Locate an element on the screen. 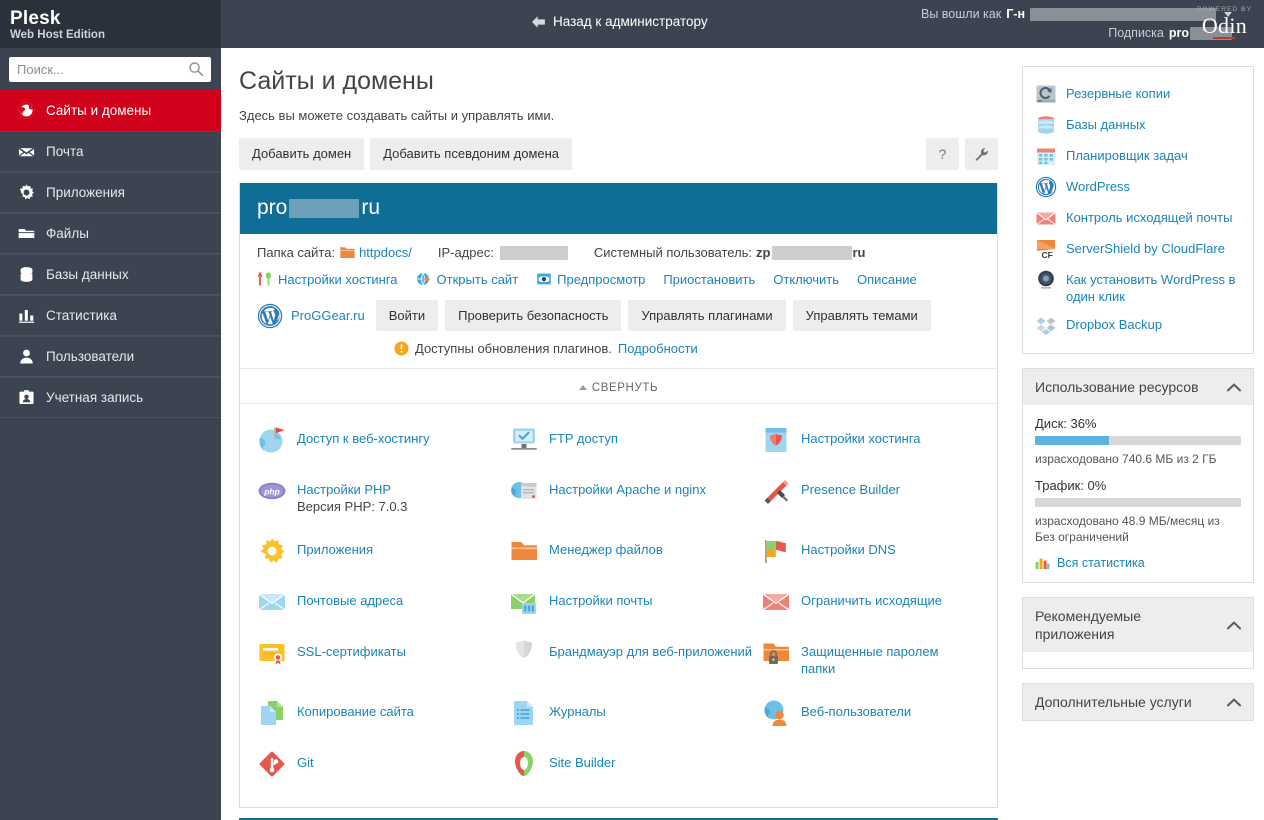 This screenshot has height=820, width=1264. additional-services-header: Дополнительные услуги is located at coordinates (1138, 702).